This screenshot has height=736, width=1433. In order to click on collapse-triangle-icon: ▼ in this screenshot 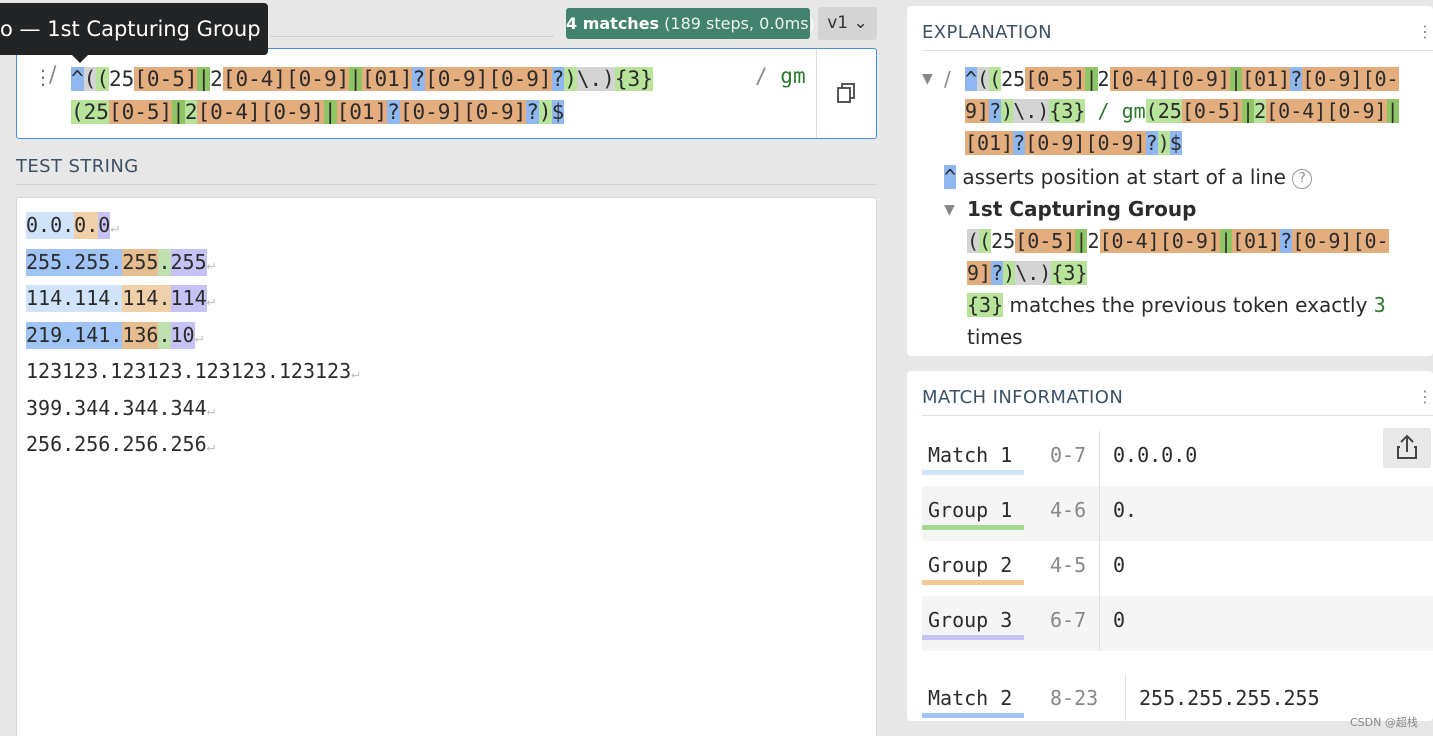, I will do `click(927, 79)`.